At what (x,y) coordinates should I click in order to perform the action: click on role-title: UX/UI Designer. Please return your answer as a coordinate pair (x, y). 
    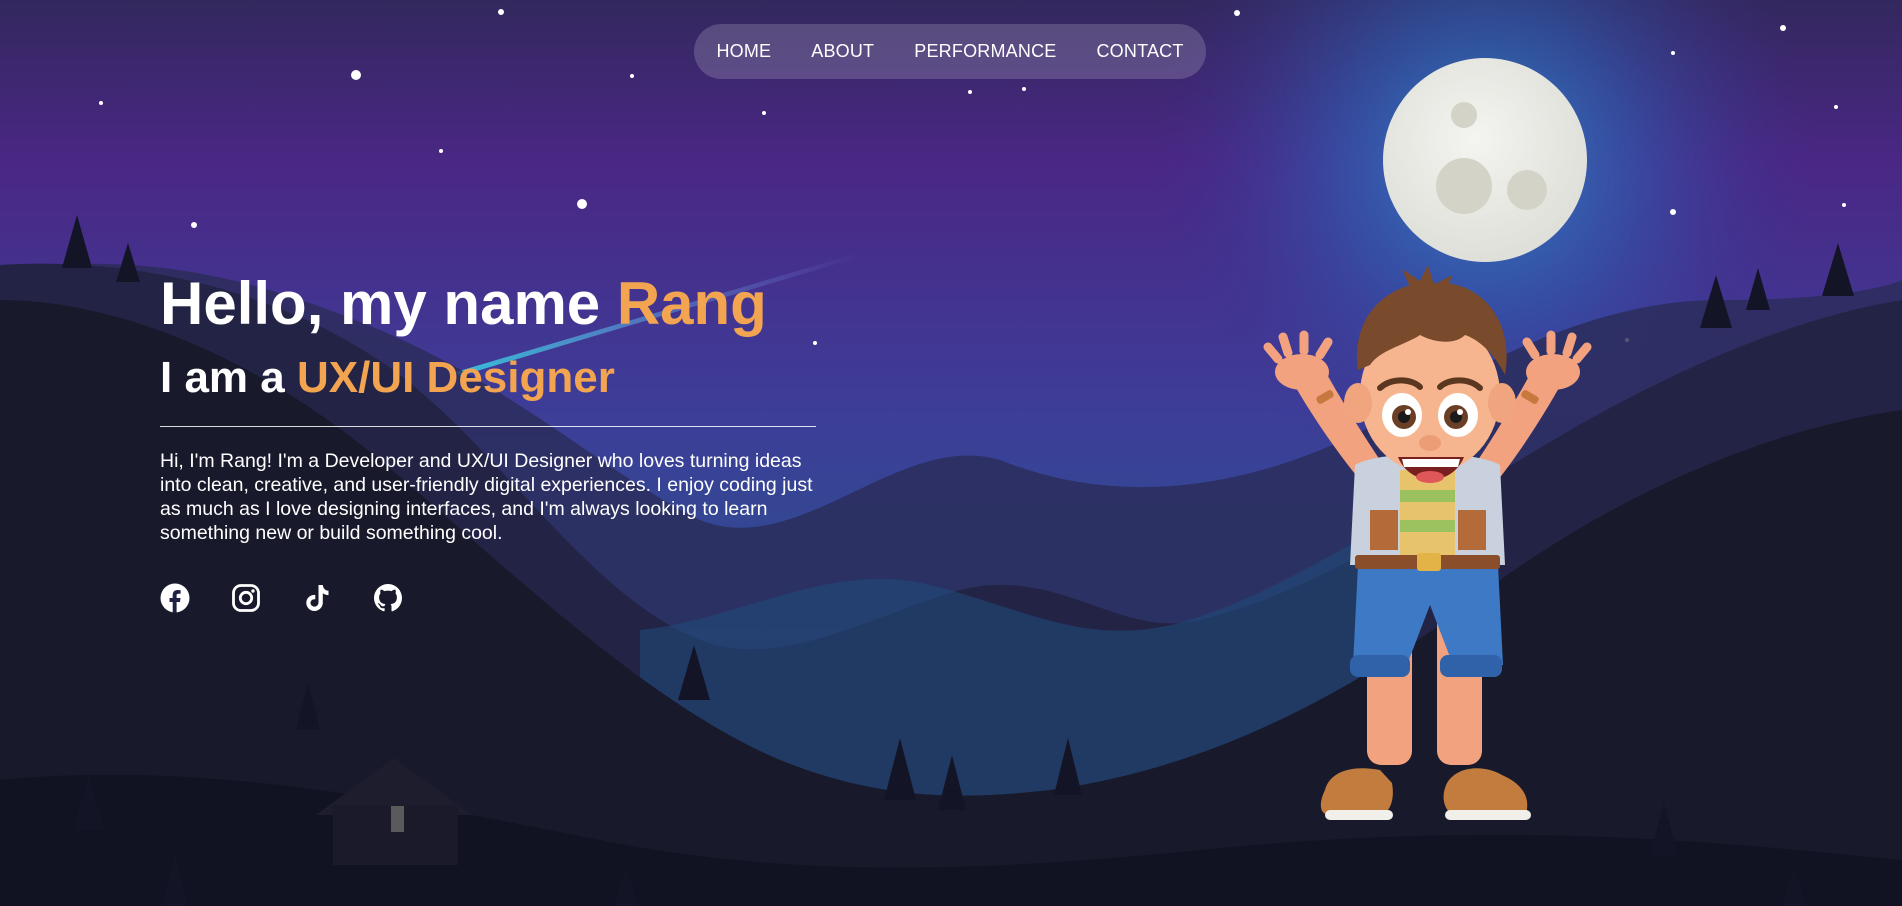
    Looking at the image, I should click on (455, 377).